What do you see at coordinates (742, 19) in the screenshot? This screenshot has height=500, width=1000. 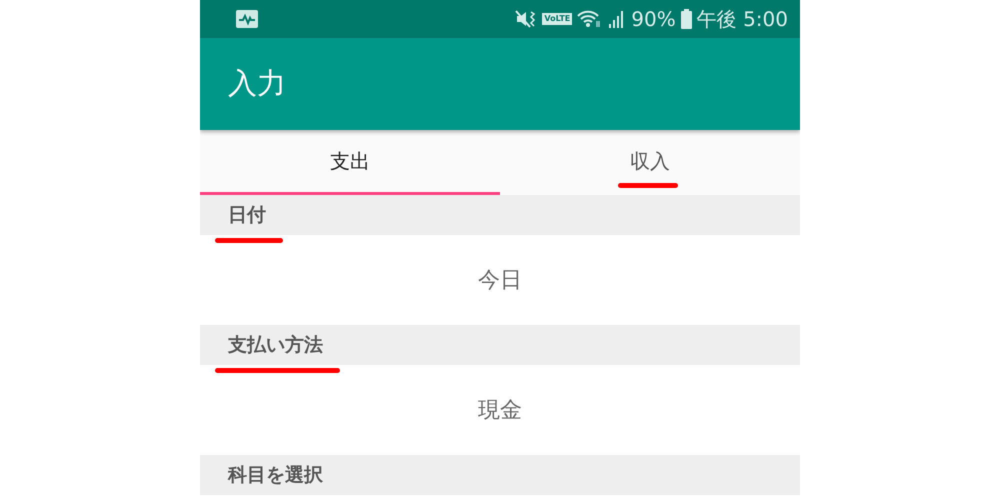 I see `clock-time: 午後 5:00` at bounding box center [742, 19].